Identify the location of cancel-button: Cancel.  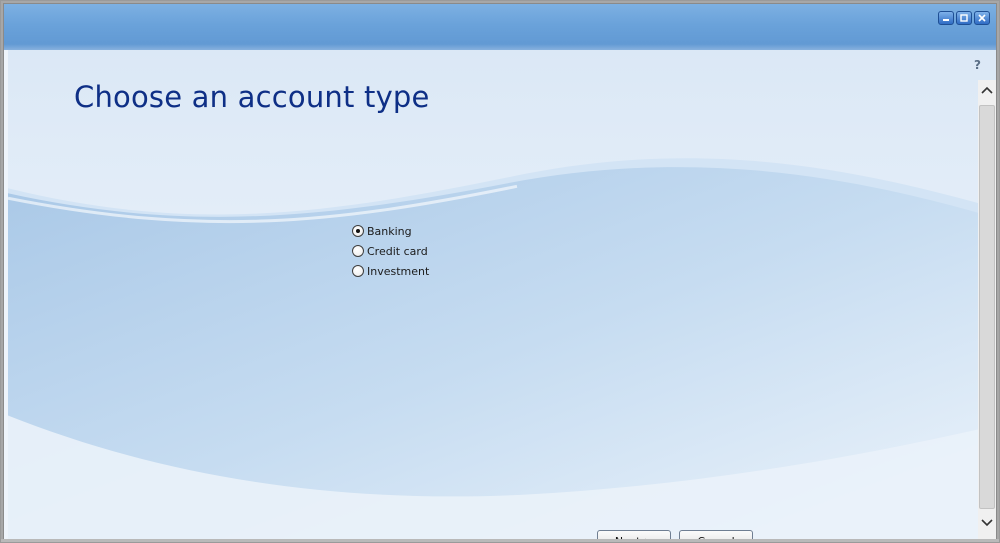
(716, 534).